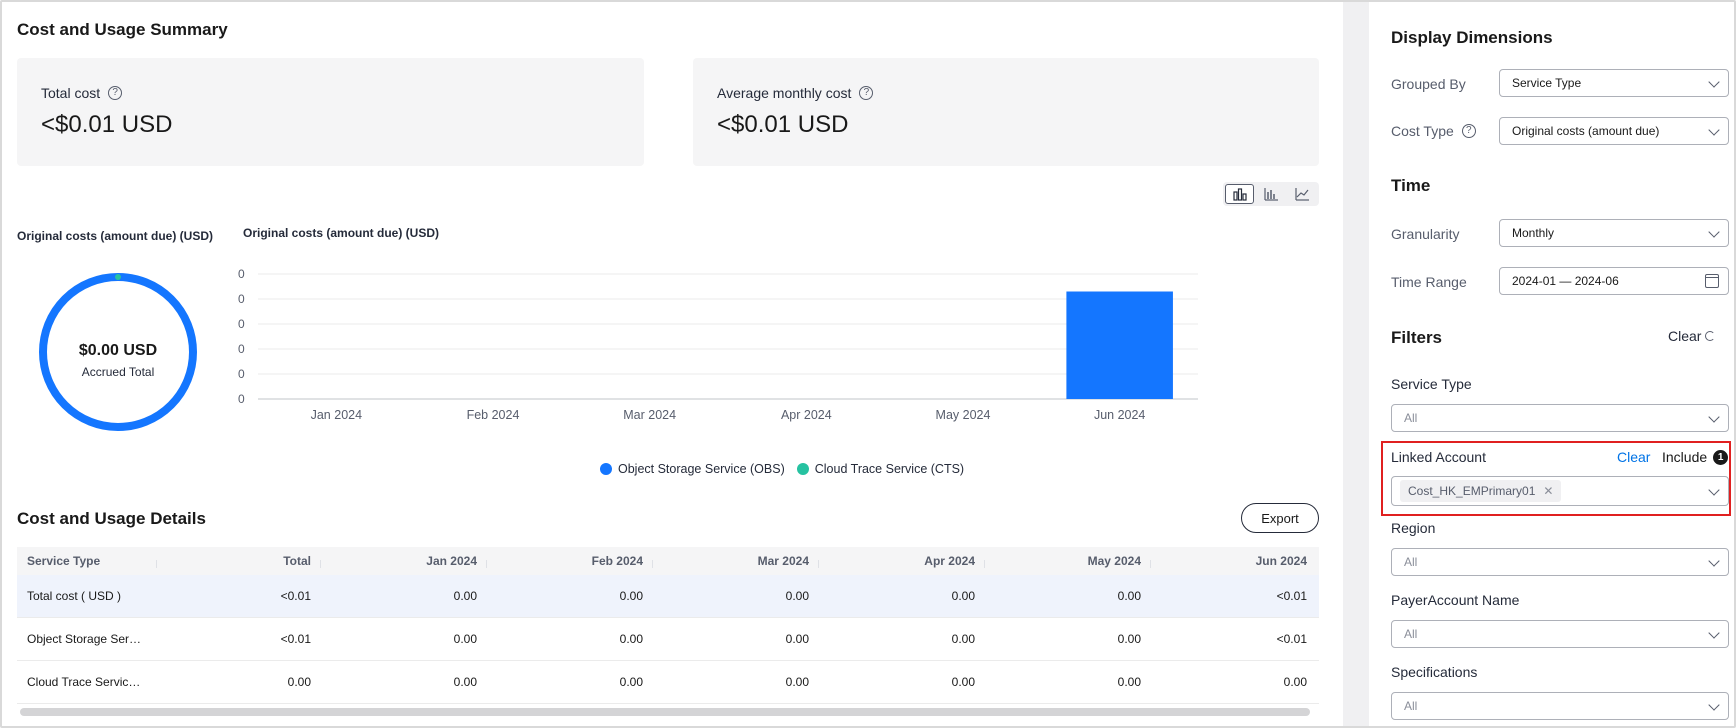 The width and height of the screenshot is (1736, 728). What do you see at coordinates (606, 469) in the screenshot?
I see `legend-dot-obs` at bounding box center [606, 469].